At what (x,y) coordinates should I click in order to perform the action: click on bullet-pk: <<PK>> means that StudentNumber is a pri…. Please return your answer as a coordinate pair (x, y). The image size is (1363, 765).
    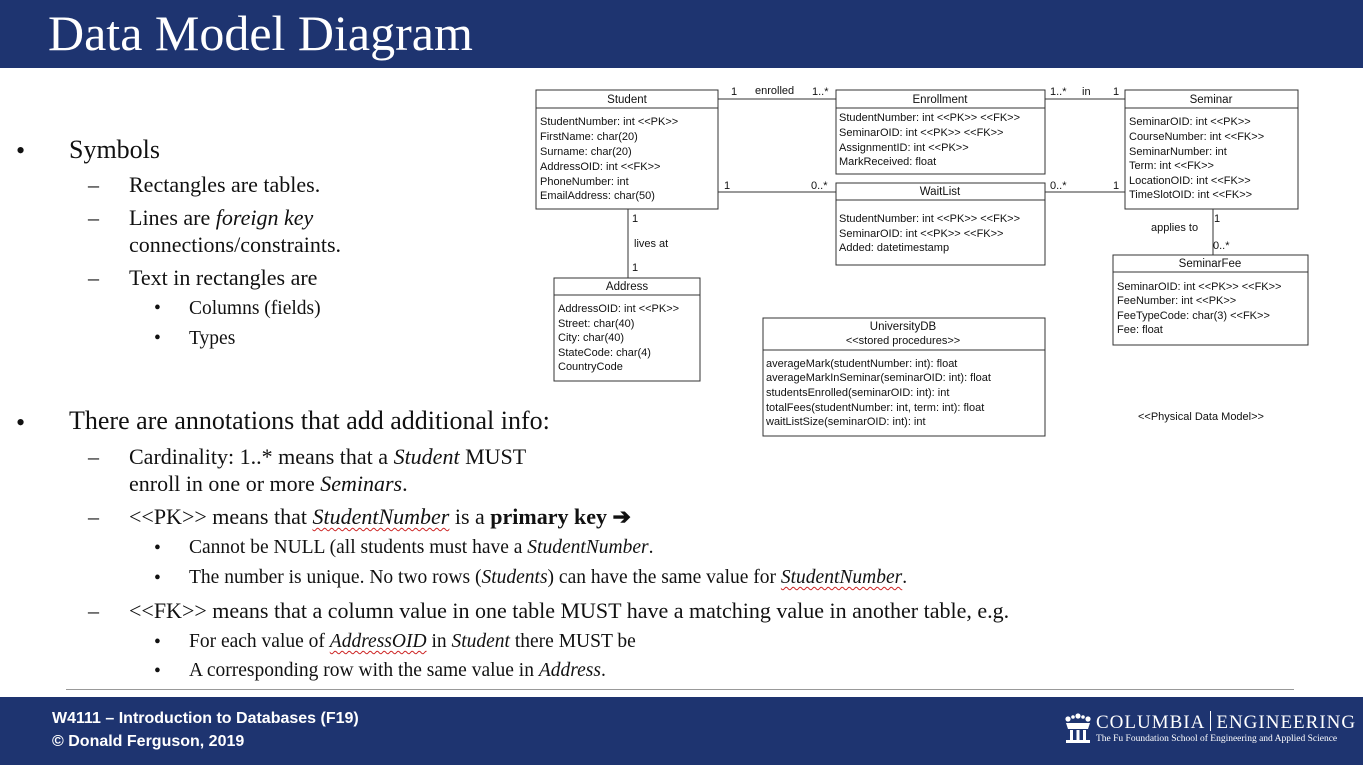
    Looking at the image, I should click on (380, 517).